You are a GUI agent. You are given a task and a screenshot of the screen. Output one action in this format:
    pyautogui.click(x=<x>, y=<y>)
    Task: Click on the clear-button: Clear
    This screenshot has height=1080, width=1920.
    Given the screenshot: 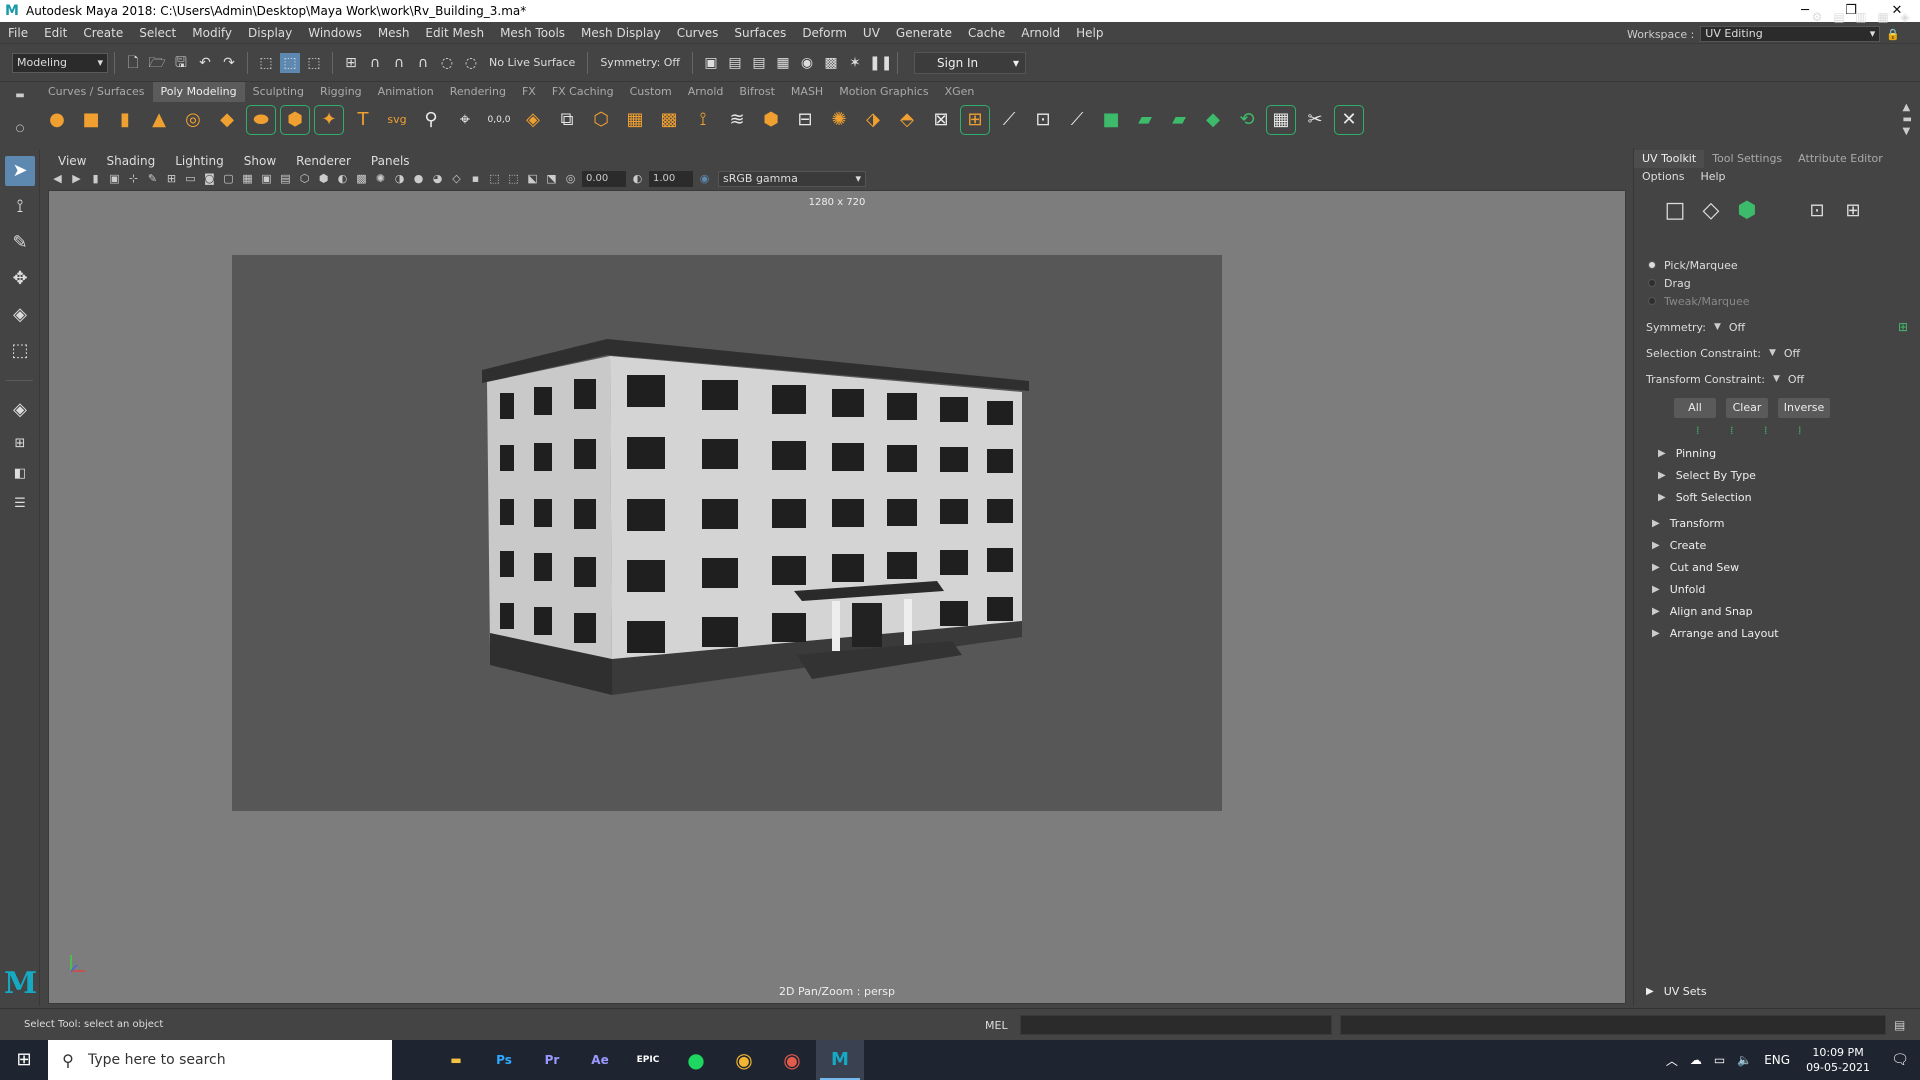 What is the action you would take?
    pyautogui.click(x=1747, y=408)
    